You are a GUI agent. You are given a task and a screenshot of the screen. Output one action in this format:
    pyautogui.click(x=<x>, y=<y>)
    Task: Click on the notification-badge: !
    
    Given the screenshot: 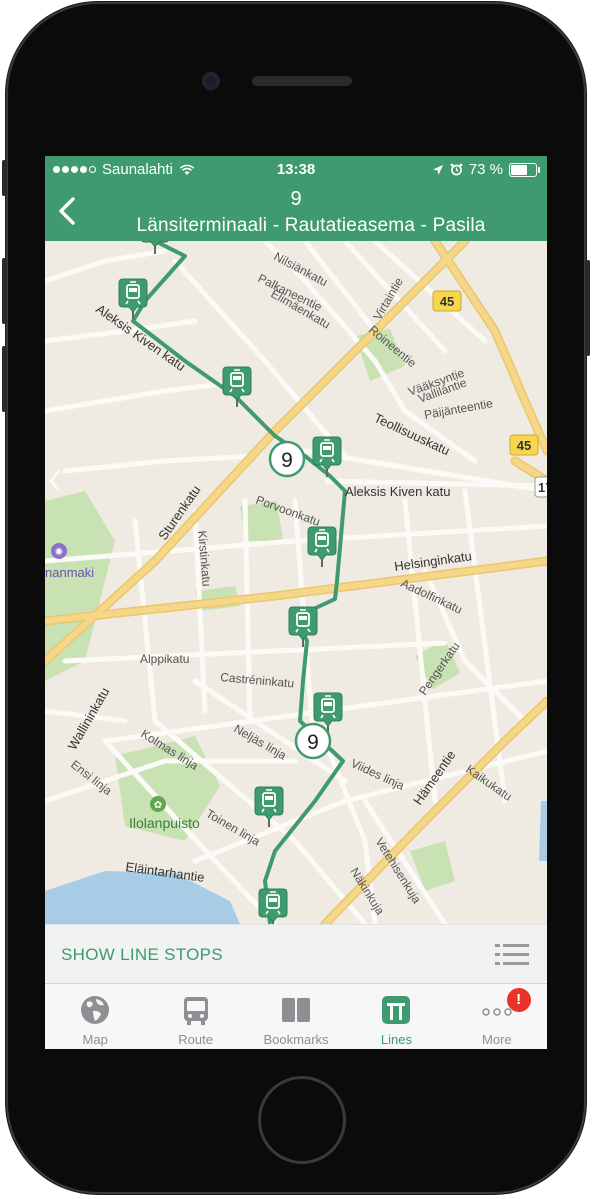 What is the action you would take?
    pyautogui.click(x=518, y=1000)
    